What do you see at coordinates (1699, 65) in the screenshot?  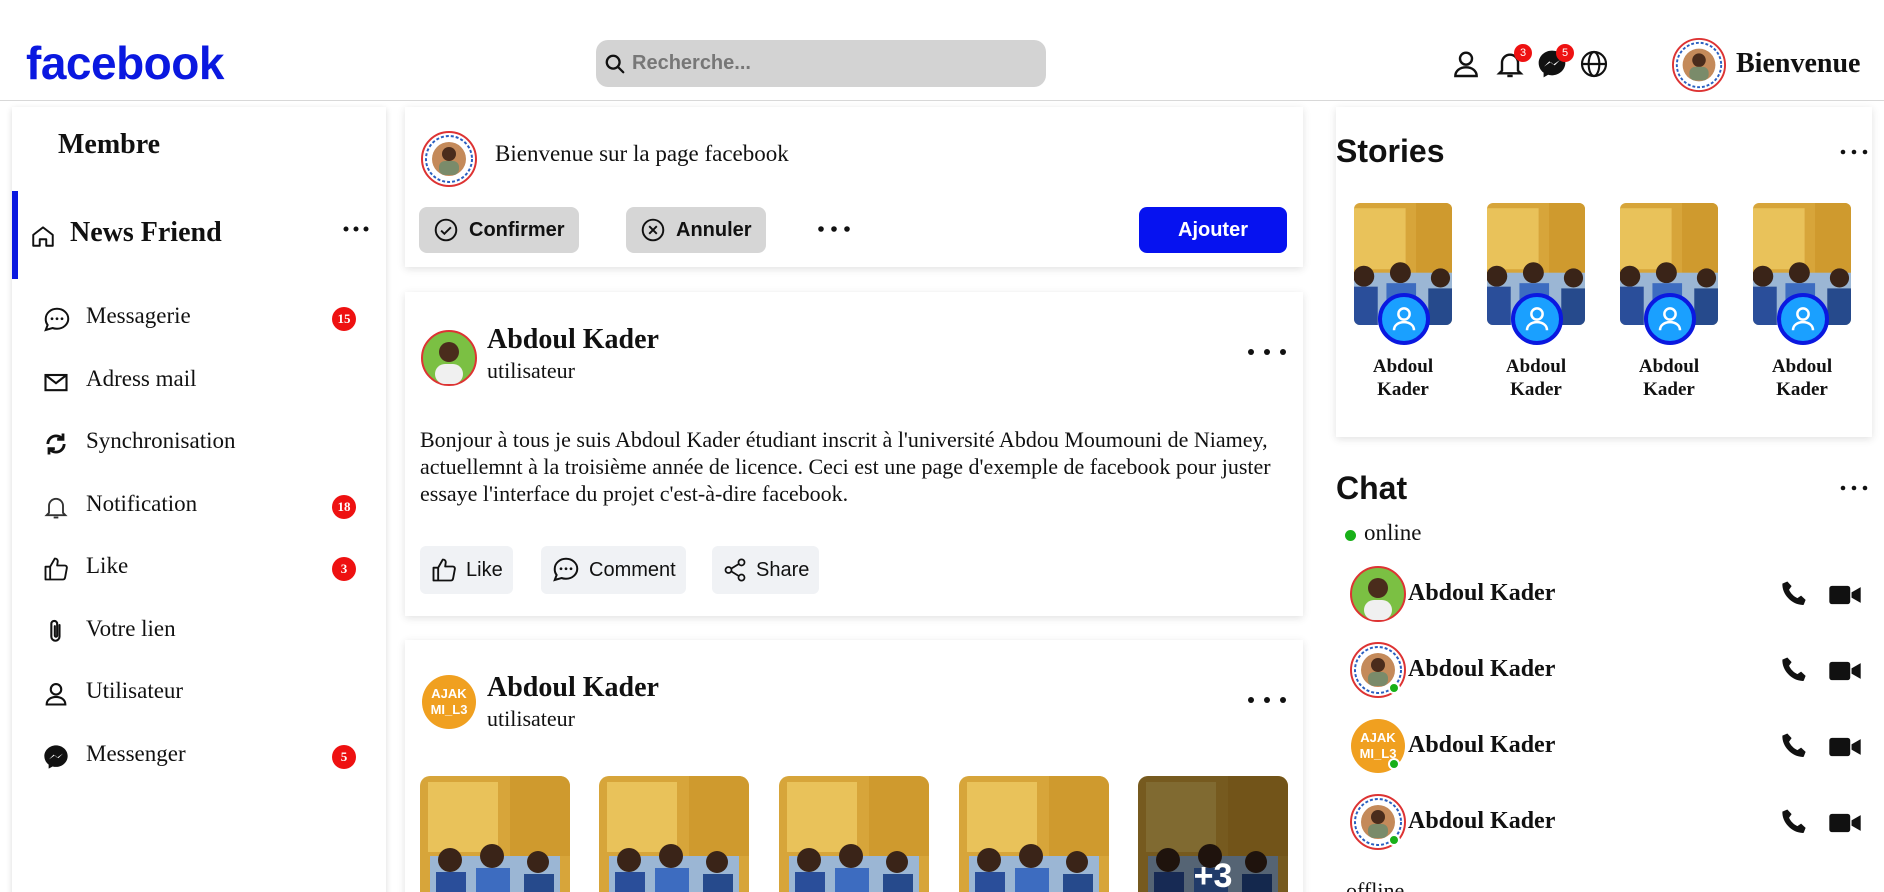 I see `user-avatar` at bounding box center [1699, 65].